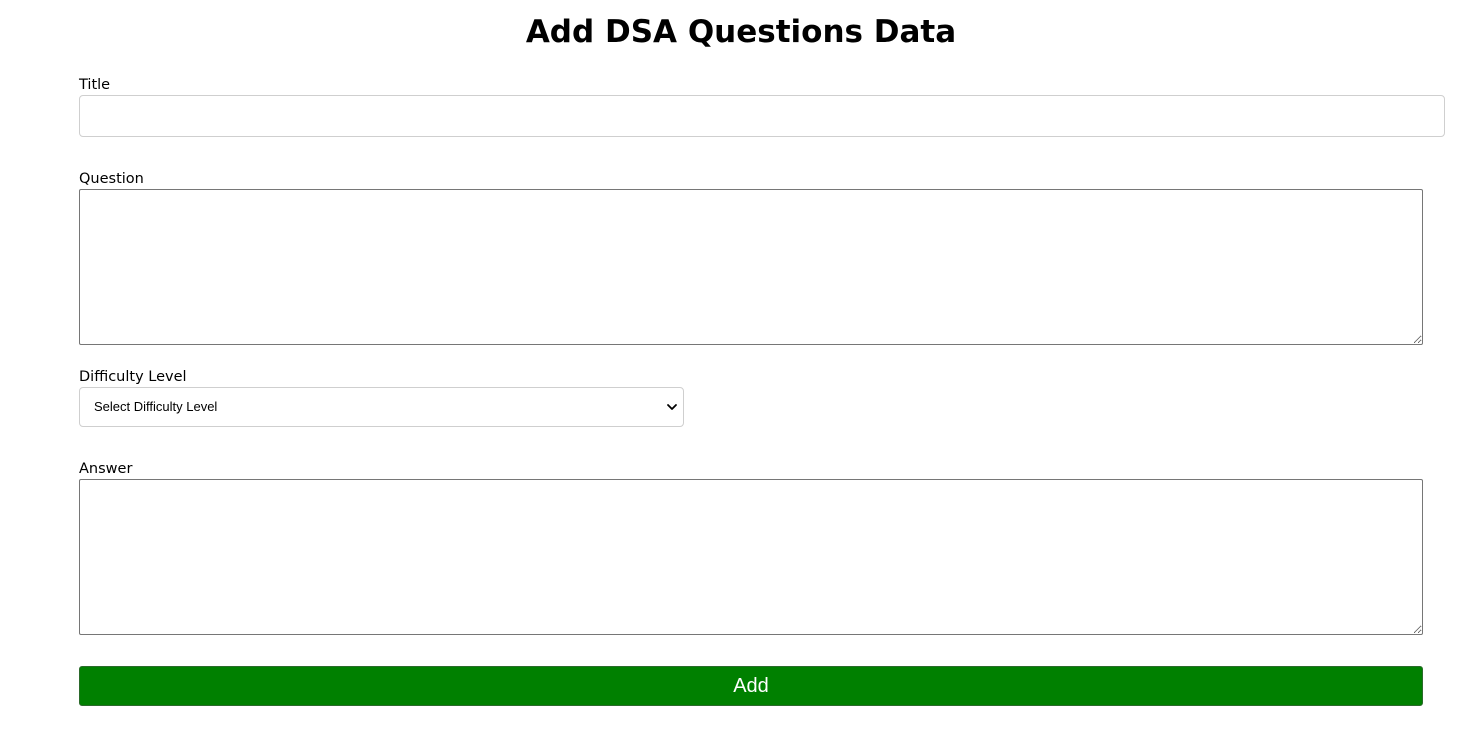  What do you see at coordinates (156, 406) in the screenshot?
I see `difficulty-selected-value: Select Difficulty Level` at bounding box center [156, 406].